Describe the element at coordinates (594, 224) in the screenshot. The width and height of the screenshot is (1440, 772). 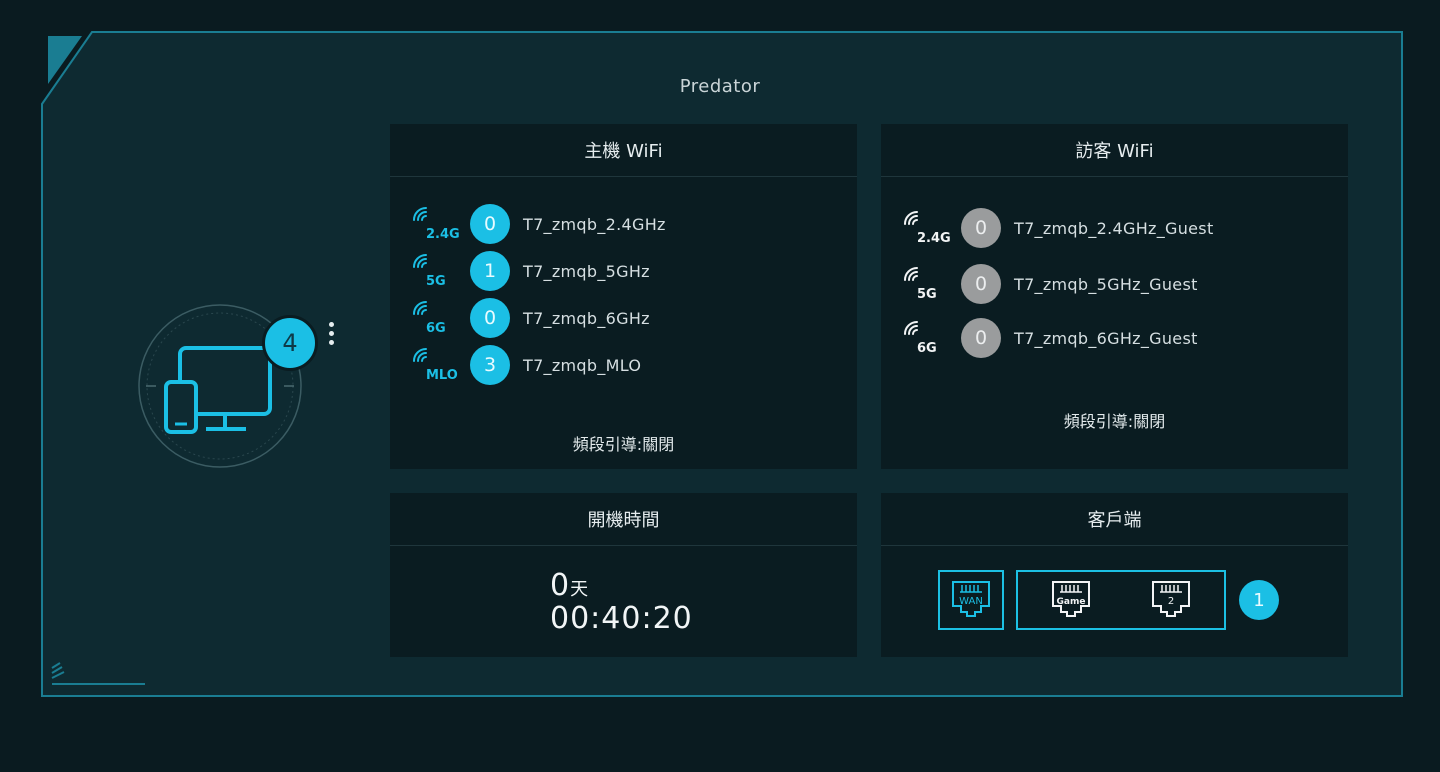
I see `ssid-label: T7_zmqb_2.4GHz` at that location.